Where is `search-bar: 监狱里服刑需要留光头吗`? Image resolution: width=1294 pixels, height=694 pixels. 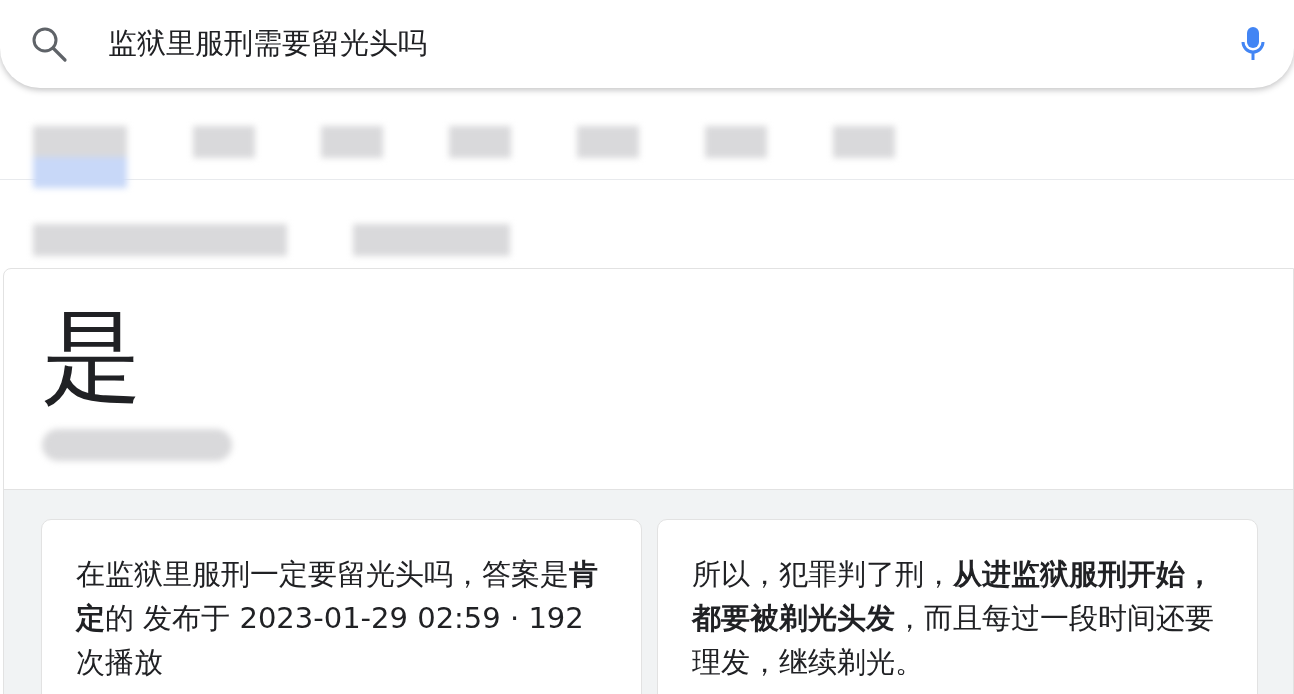
search-bar: 监狱里服刑需要留光头吗 is located at coordinates (647, 44).